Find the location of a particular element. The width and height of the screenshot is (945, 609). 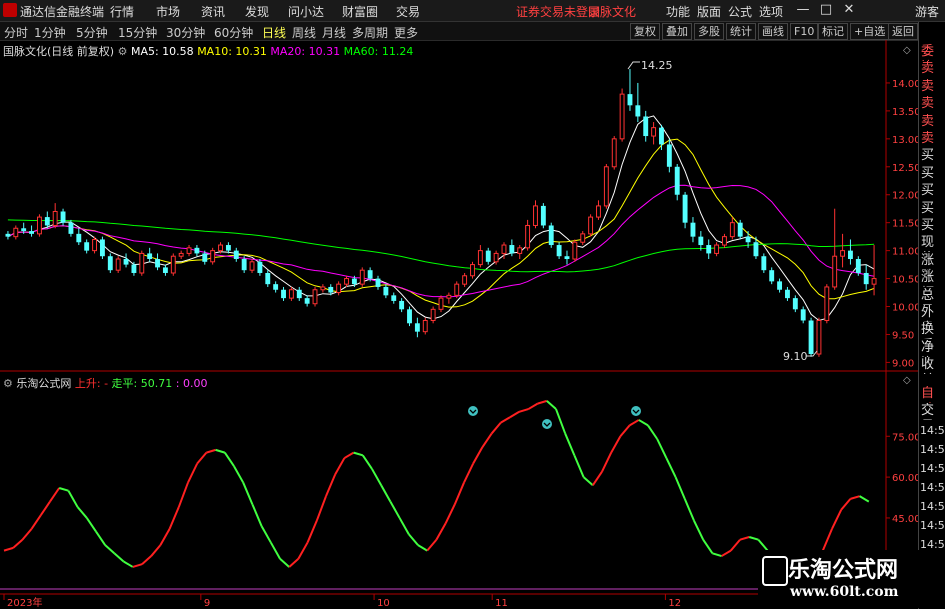

date-tick-label: 9 is located at coordinates (207, 603).